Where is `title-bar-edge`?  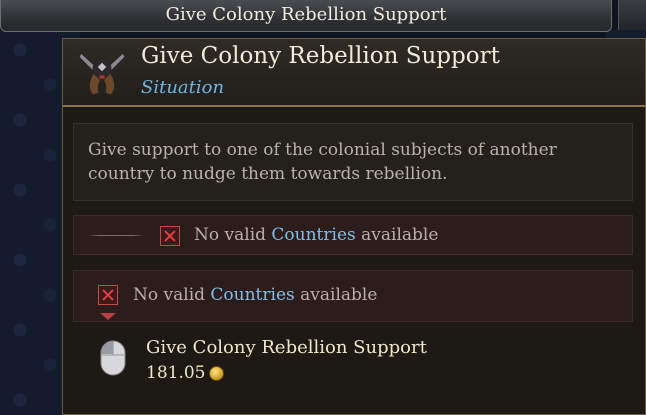
title-bar-edge is located at coordinates (632, 15).